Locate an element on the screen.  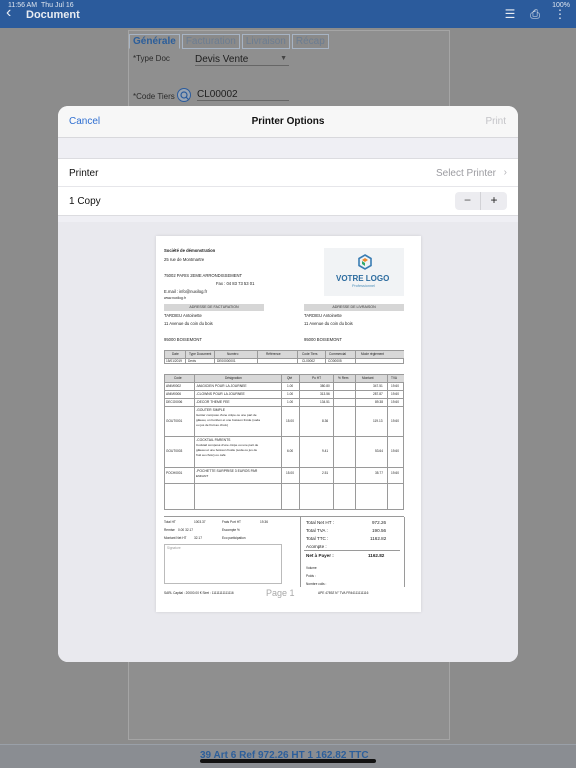
info-header-reglement: Mode règlement is located at coordinates (373, 354).